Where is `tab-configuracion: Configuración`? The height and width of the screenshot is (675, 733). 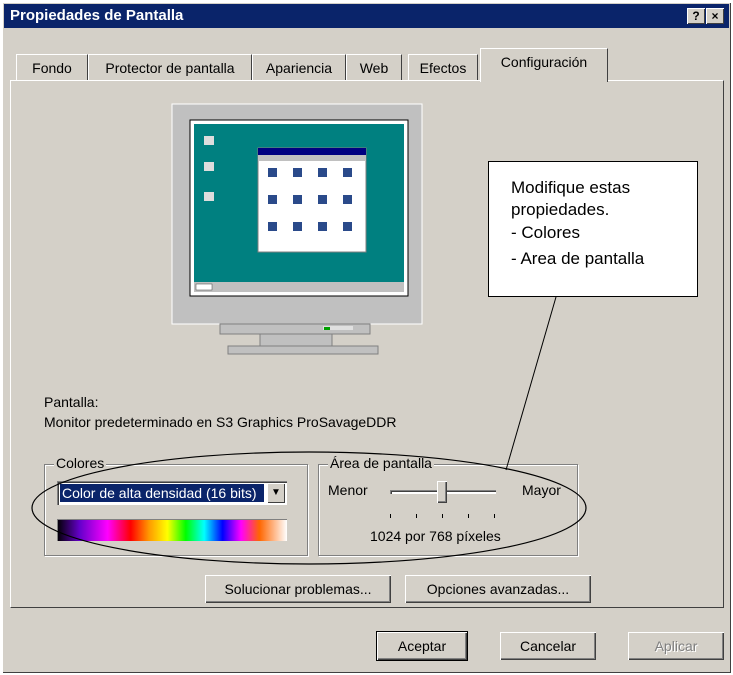 tab-configuracion: Configuración is located at coordinates (544, 65).